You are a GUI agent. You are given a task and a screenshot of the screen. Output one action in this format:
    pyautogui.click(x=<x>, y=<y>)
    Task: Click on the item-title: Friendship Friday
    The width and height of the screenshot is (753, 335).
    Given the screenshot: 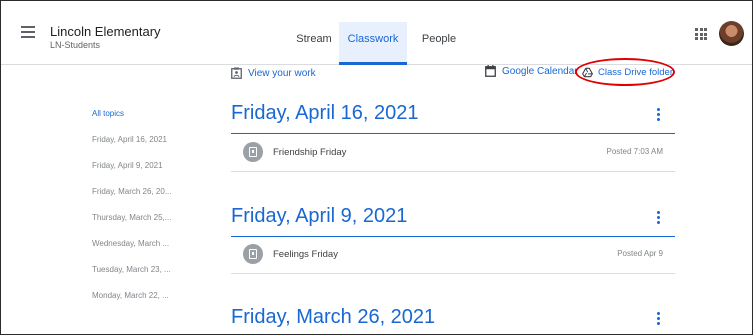 What is the action you would take?
    pyautogui.click(x=310, y=152)
    